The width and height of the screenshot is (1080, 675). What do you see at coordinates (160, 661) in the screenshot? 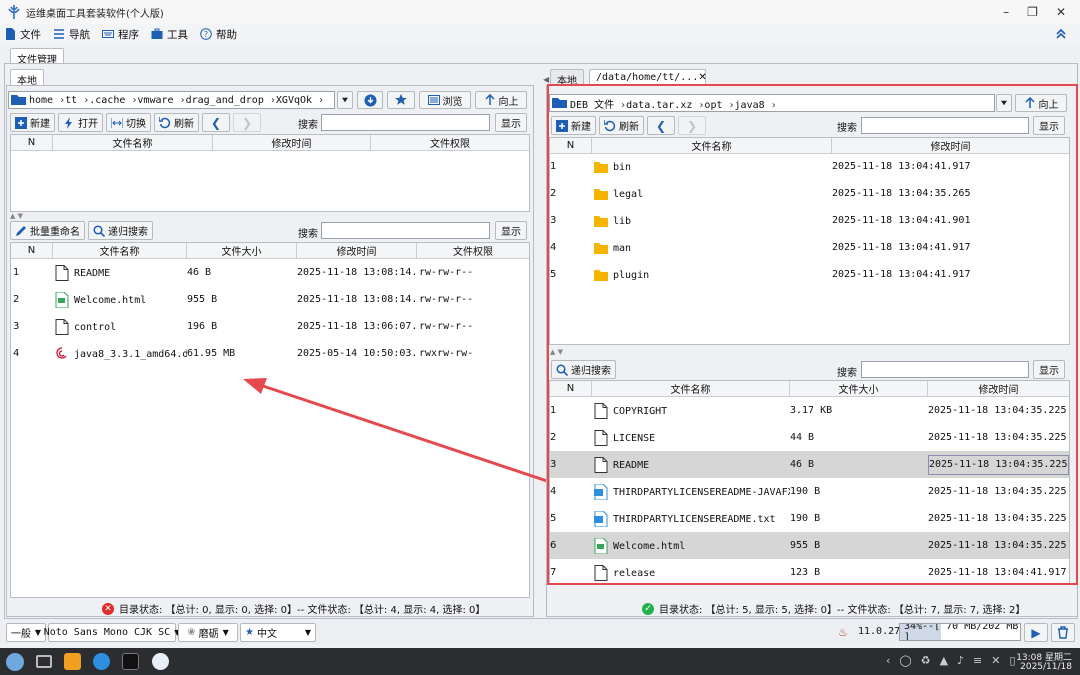
I see `app-taskbar-icon` at bounding box center [160, 661].